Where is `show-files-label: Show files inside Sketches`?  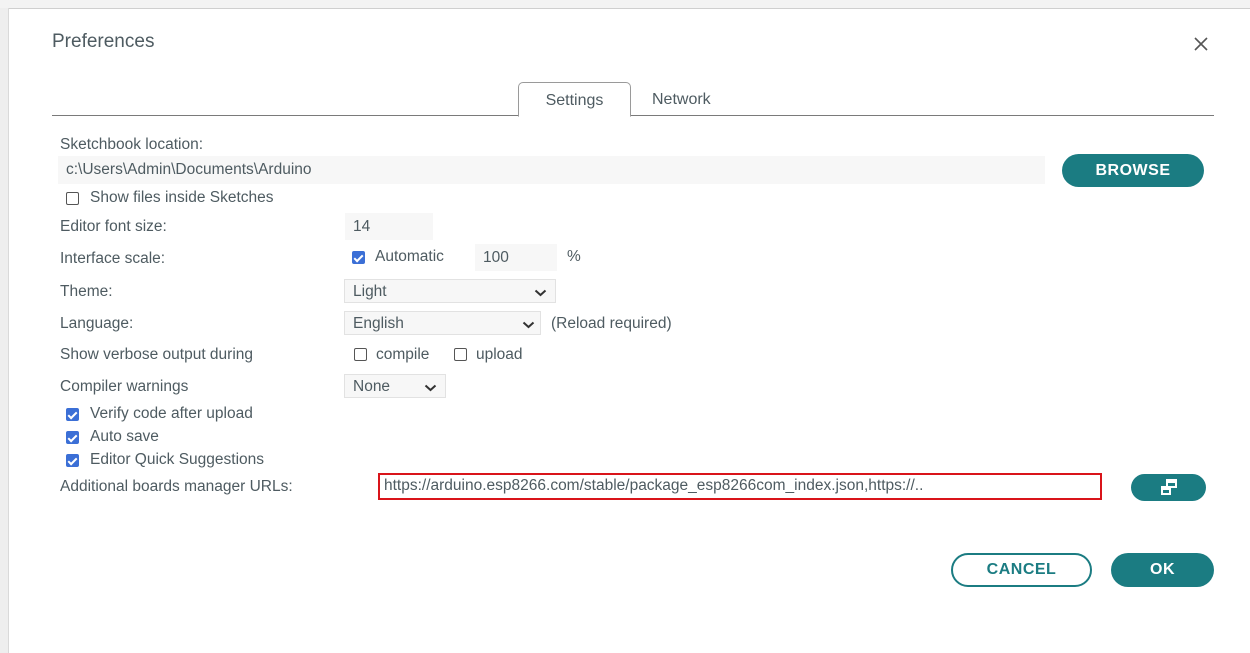
show-files-label: Show files inside Sketches is located at coordinates (182, 197).